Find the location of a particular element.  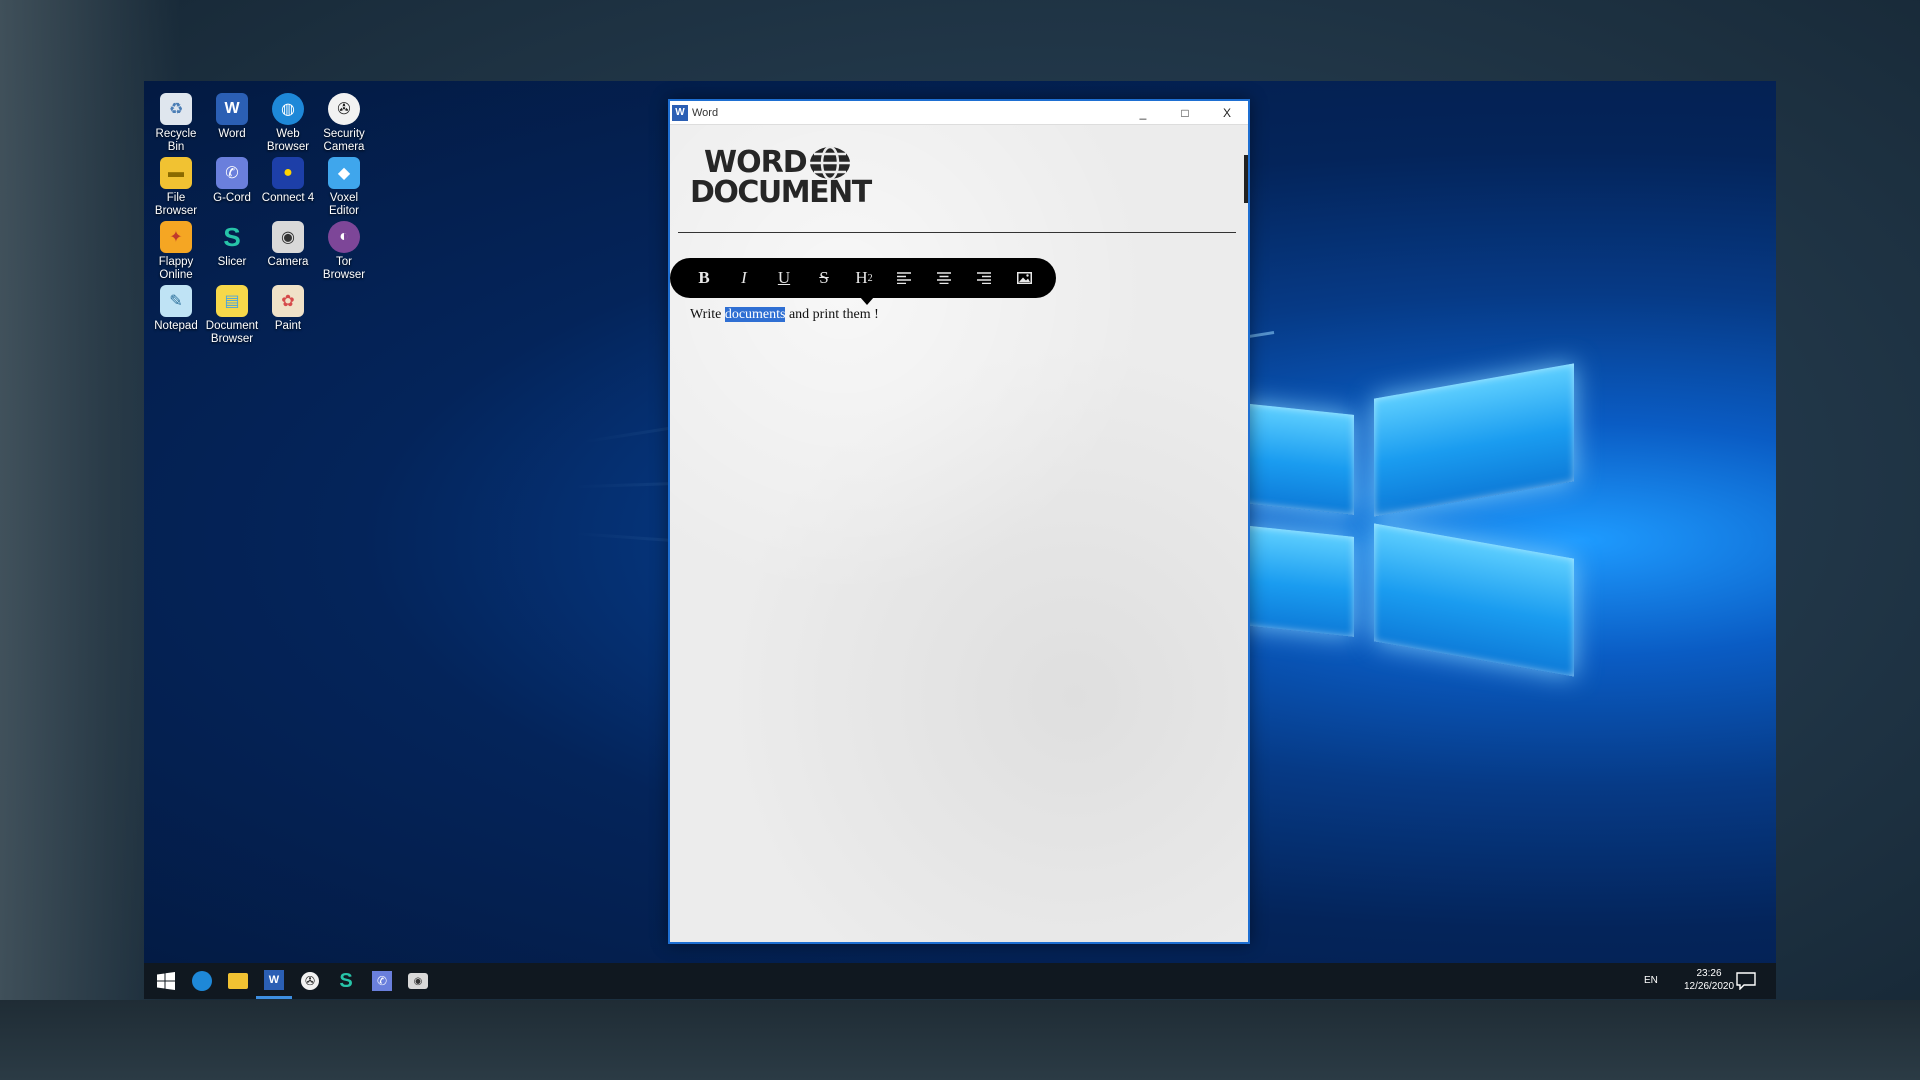

notepad-icon: ✎ is located at coordinates (176, 301).